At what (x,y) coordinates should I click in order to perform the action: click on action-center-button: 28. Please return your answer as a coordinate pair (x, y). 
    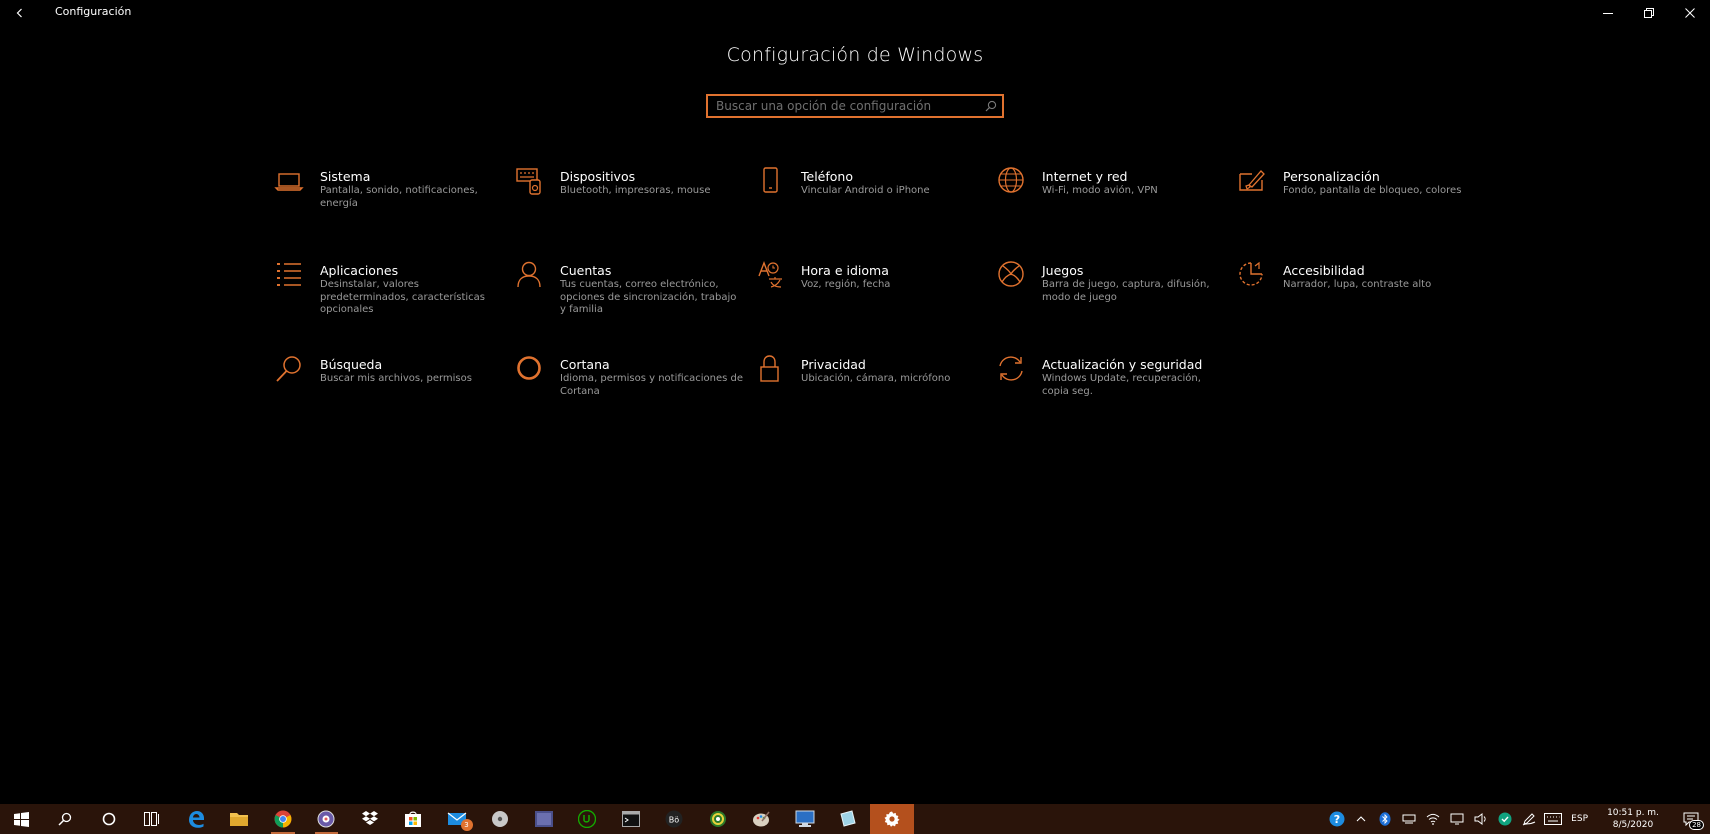
    Looking at the image, I should click on (1691, 819).